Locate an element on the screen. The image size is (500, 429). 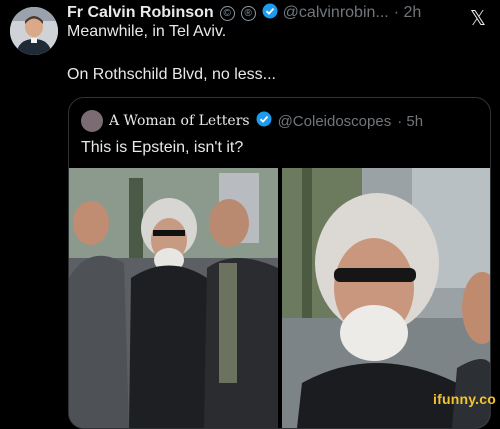
author-name: Fr Calvin Robinson is located at coordinates (140, 13).